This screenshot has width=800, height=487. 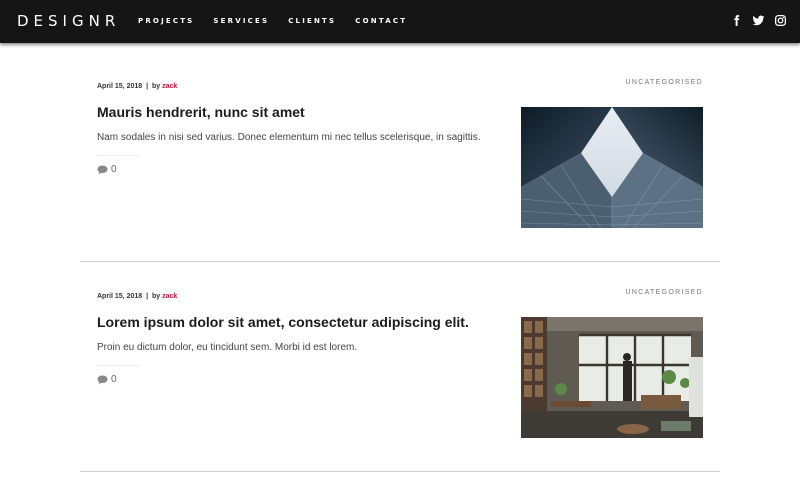 I want to click on twitter-icon, so click(x=758, y=20).